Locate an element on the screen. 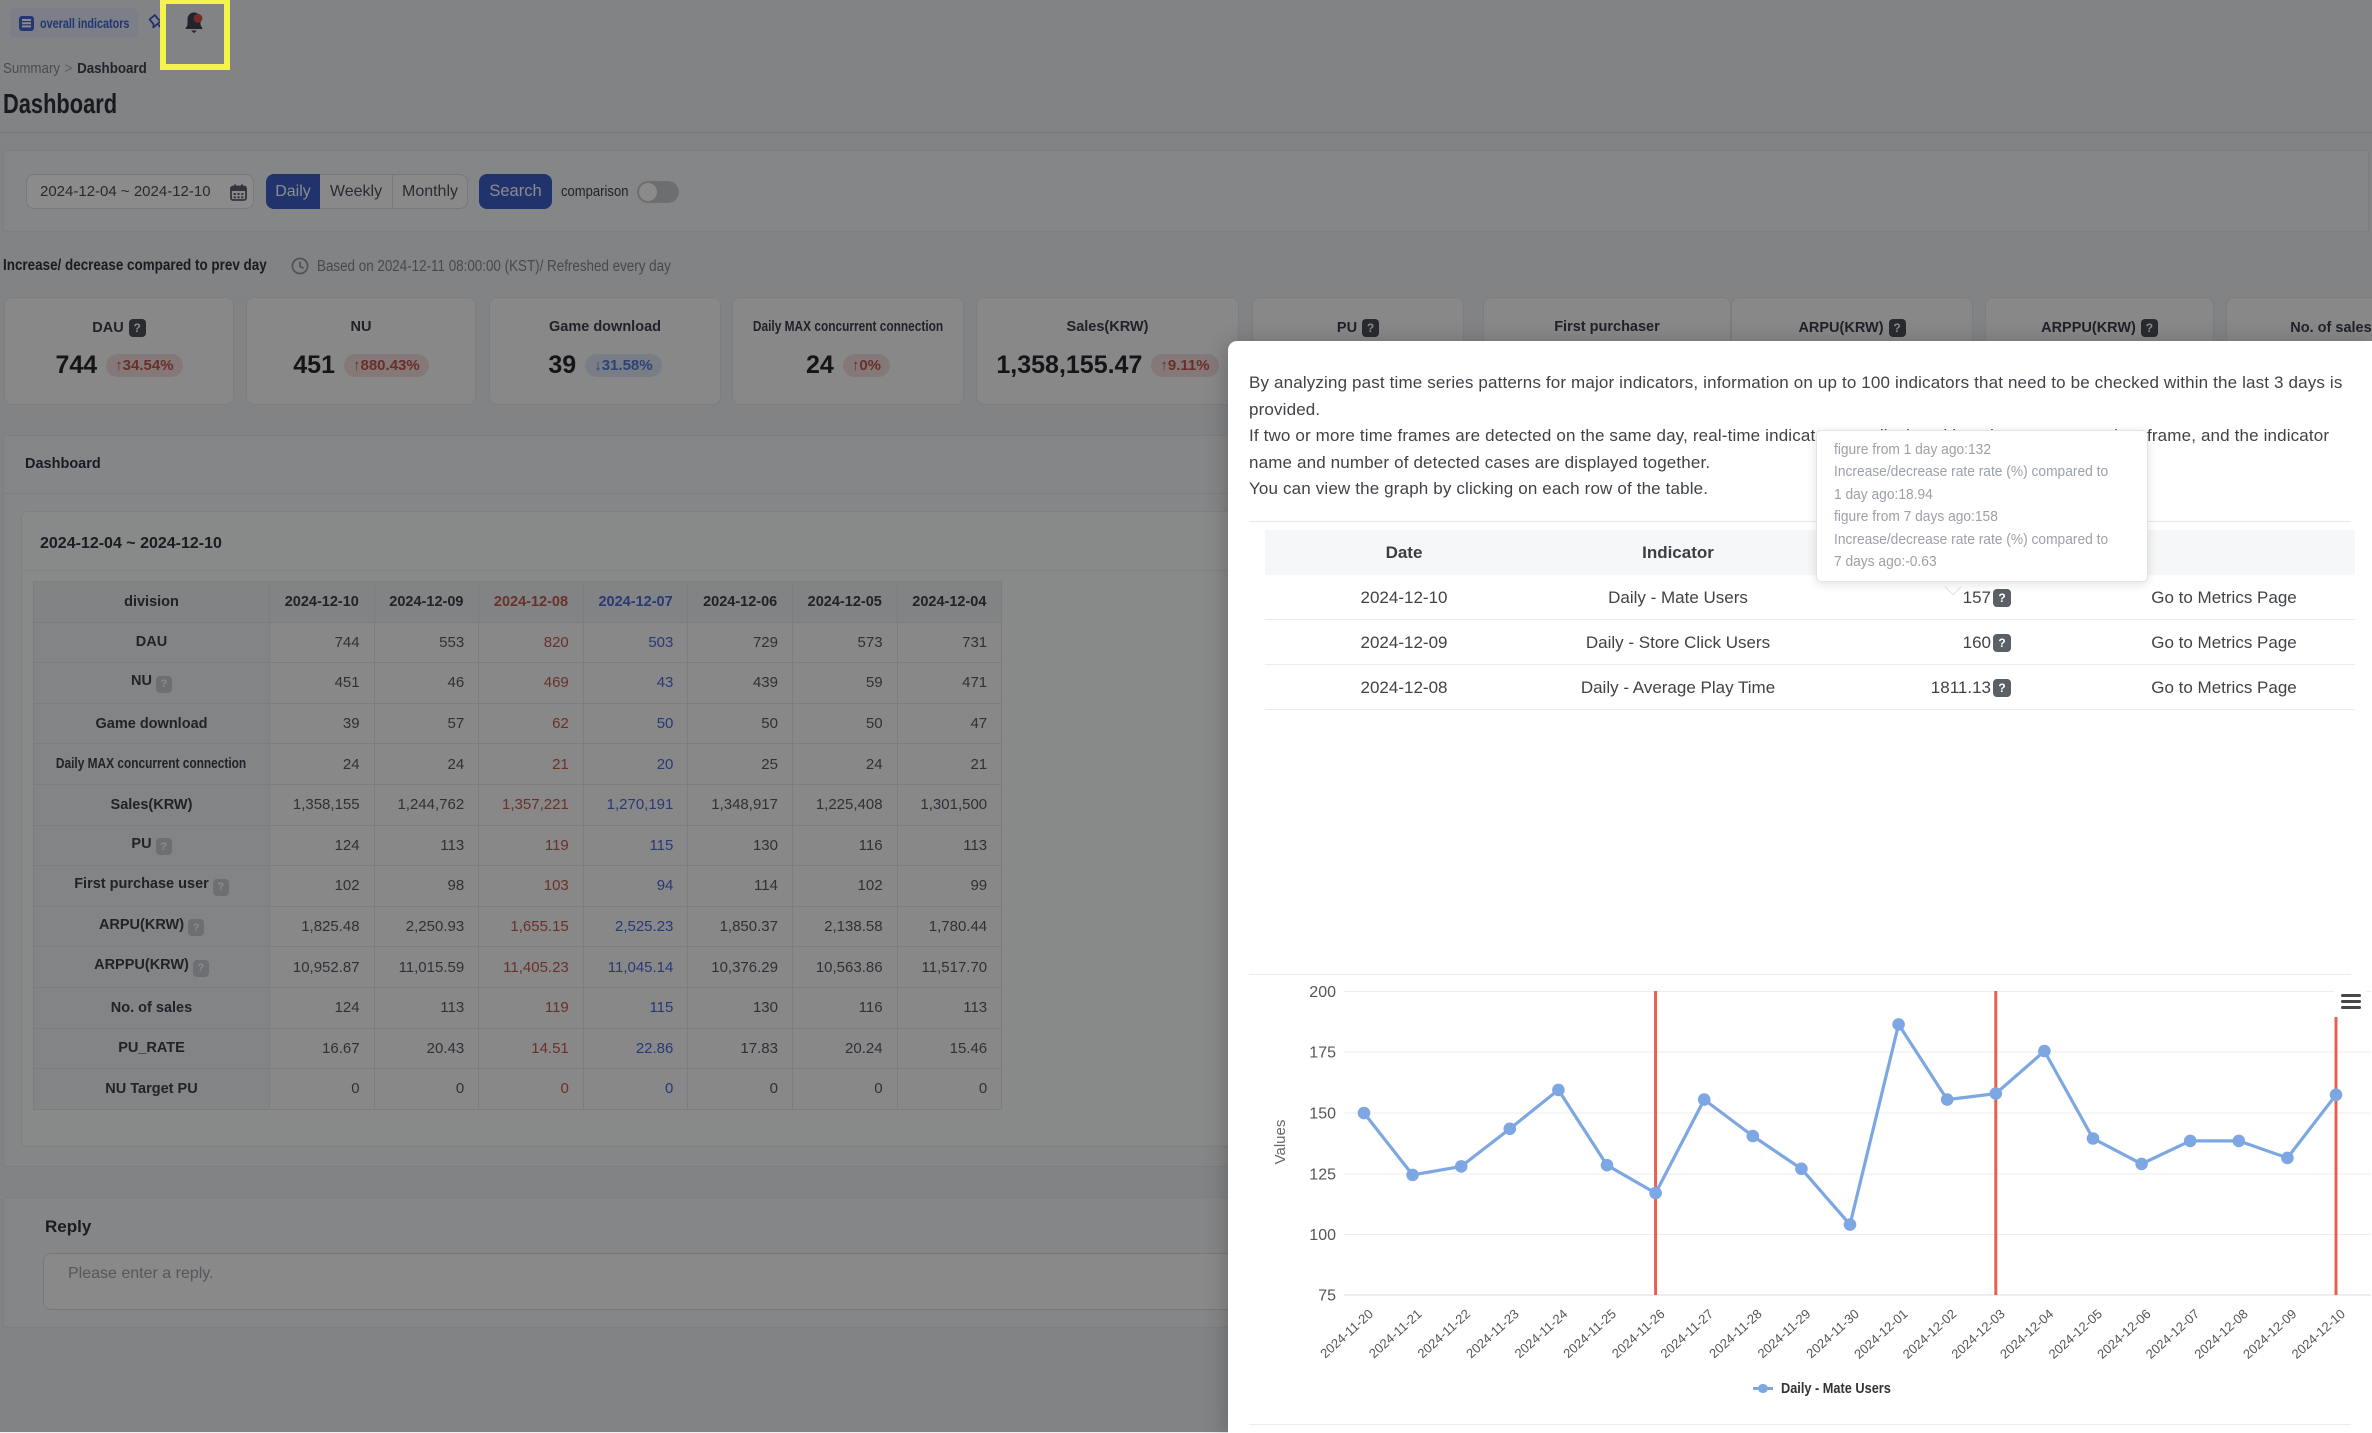  svg-text: 2024-12-10 is located at coordinates (2318, 1334).